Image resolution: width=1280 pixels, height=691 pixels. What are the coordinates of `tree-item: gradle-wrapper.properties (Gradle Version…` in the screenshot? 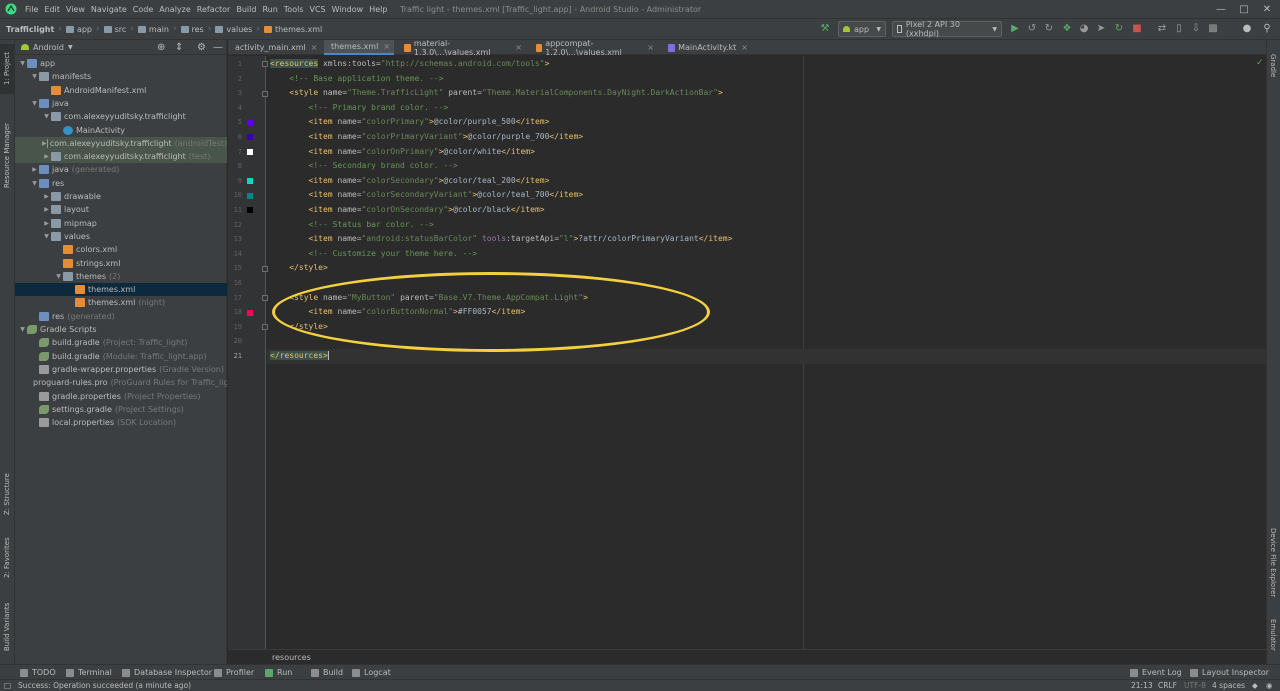 It's located at (121, 369).